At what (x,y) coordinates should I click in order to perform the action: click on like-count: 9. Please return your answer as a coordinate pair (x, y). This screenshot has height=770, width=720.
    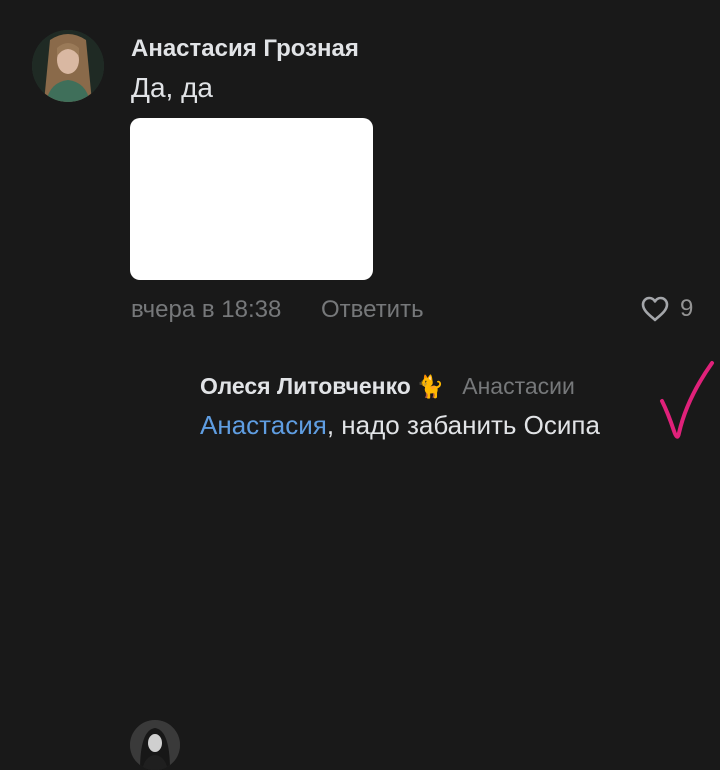
    Looking at the image, I should click on (687, 308).